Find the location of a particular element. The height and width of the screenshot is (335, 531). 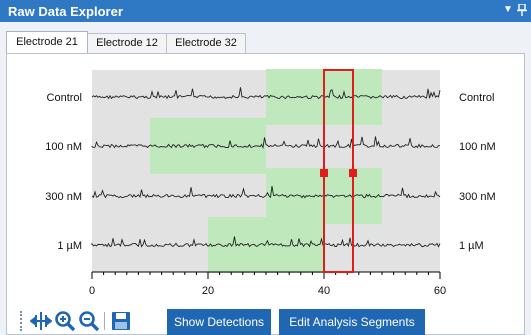

row-label-right: 100 nM is located at coordinates (477, 147).